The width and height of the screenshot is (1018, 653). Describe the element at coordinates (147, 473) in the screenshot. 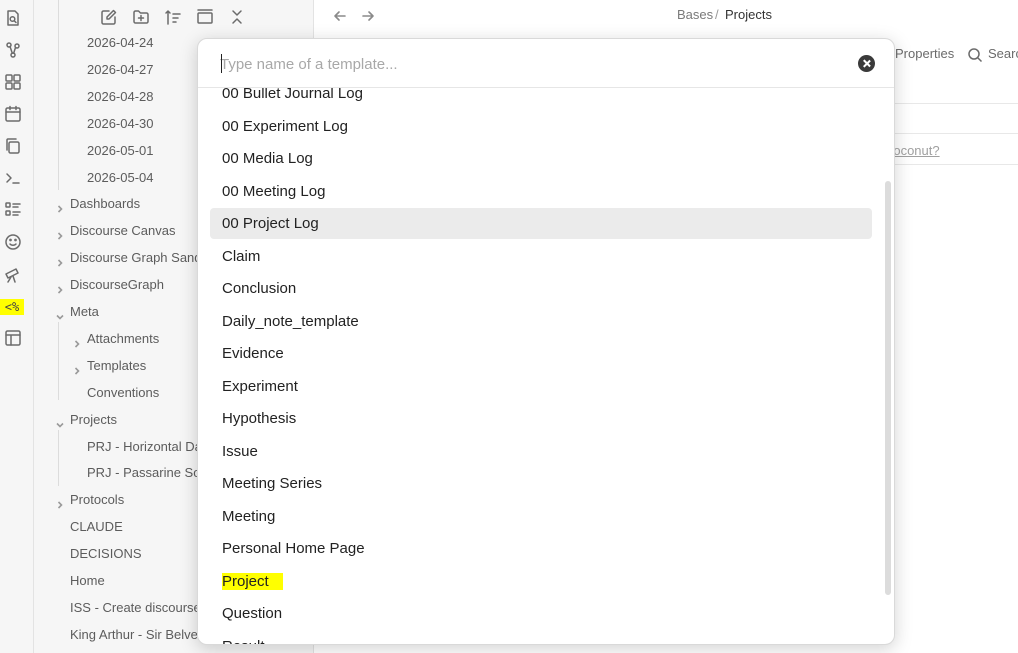

I see `tree-item-label: PRJ - Passarine Son` at that location.